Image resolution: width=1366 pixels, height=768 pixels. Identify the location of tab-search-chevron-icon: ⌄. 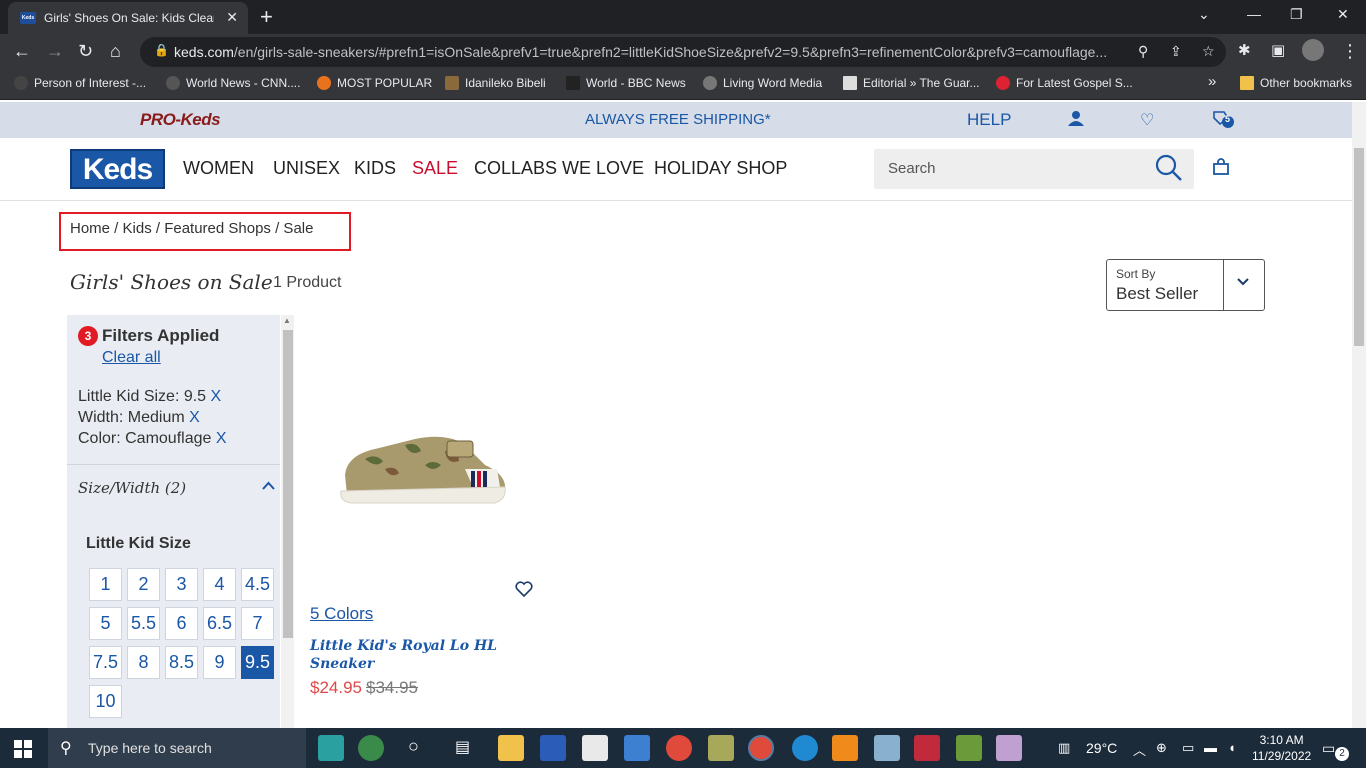
(1204, 14).